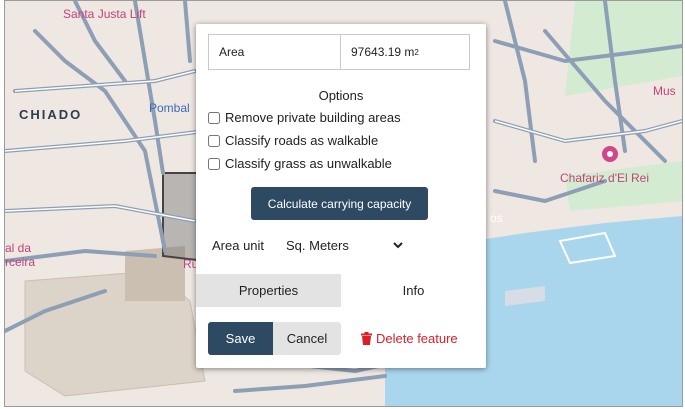  Describe the element at coordinates (317, 245) in the screenshot. I see `area-unit-selected: Sq. Meters` at that location.